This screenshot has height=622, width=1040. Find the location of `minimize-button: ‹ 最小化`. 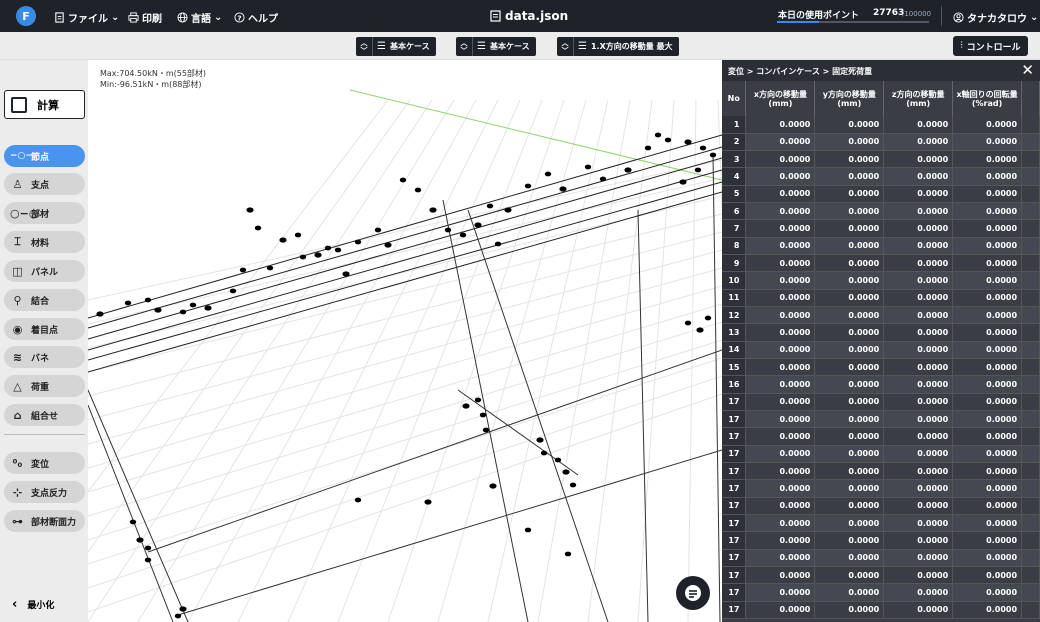

minimize-button: ‹ 最小化 is located at coordinates (33, 604).